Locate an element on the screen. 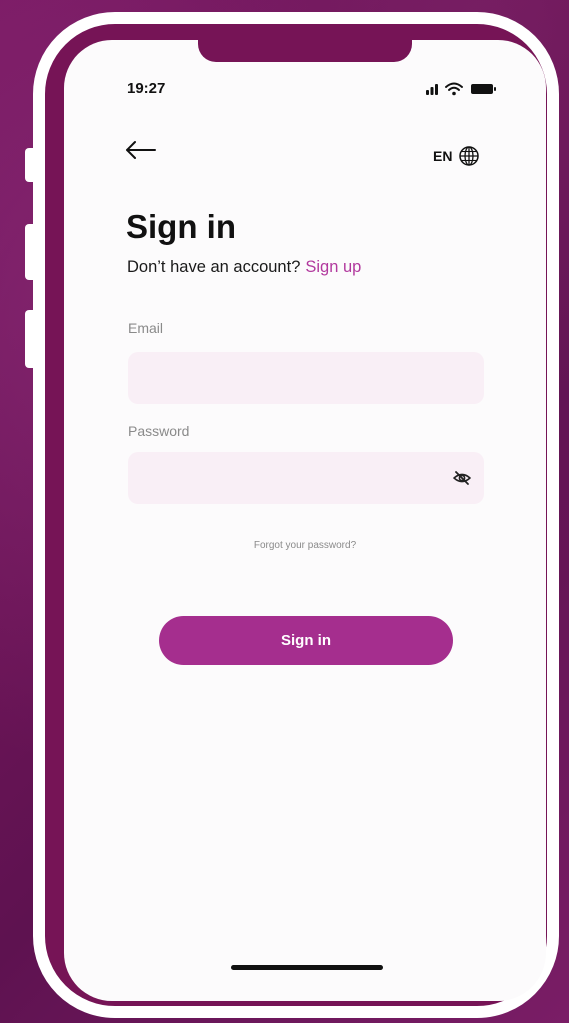  language-code: EN is located at coordinates (443, 156).